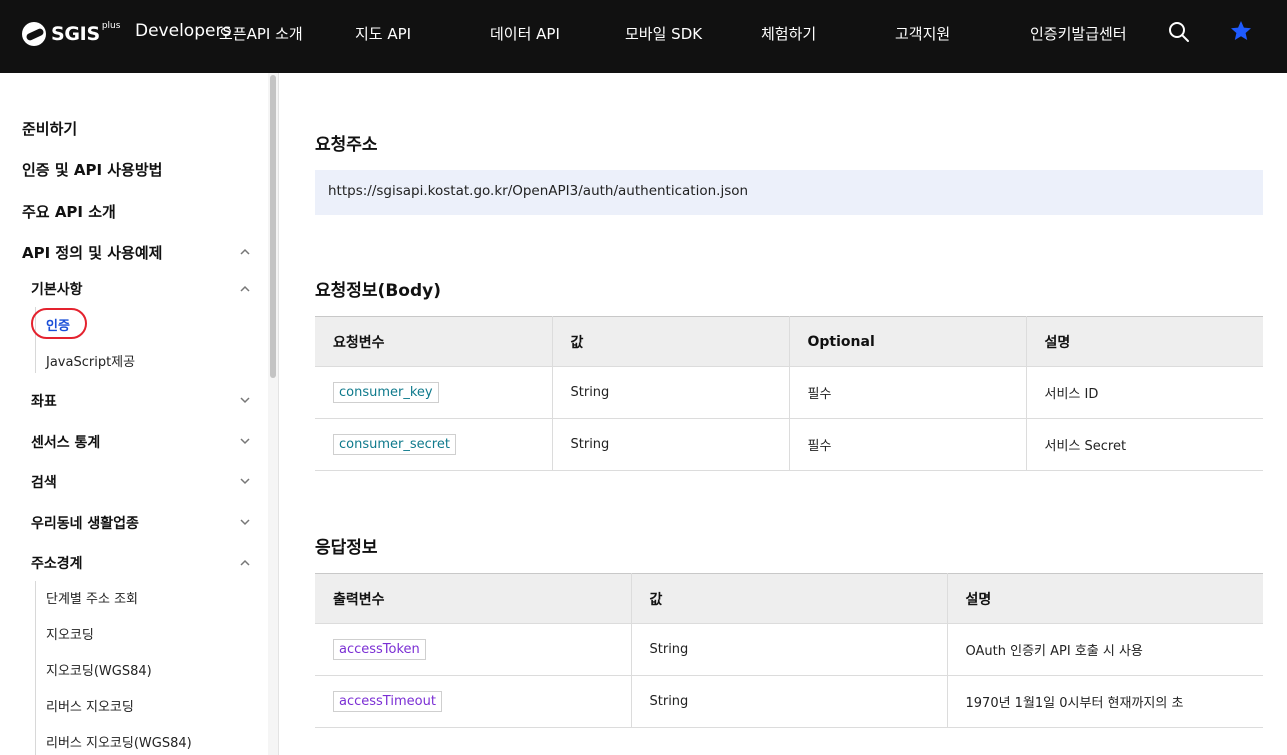  Describe the element at coordinates (49, 128) in the screenshot. I see `sidebar-item-prepare: 준비하기` at that location.